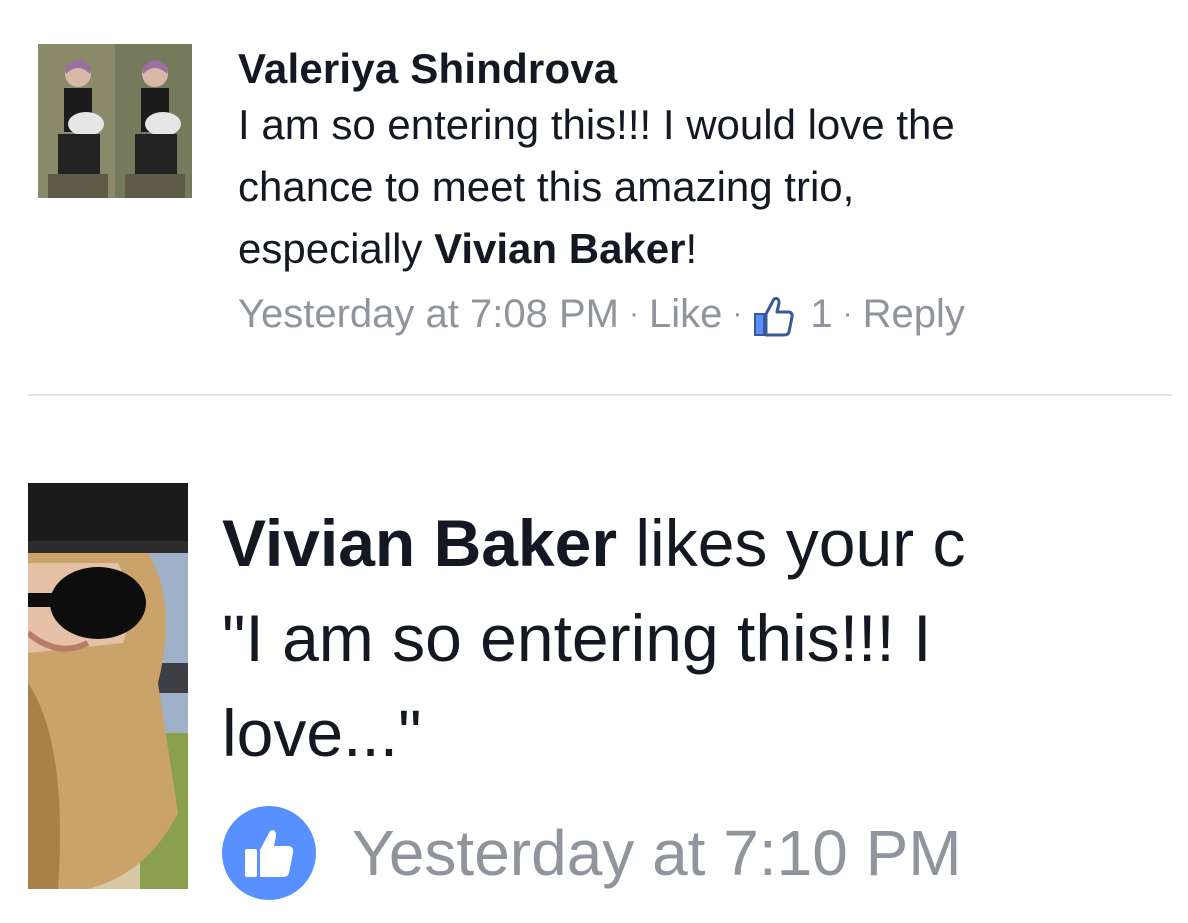 This screenshot has height=923, width=1188. I want to click on notification-meta: Yesterday at 7:10 PM, so click(592, 853).